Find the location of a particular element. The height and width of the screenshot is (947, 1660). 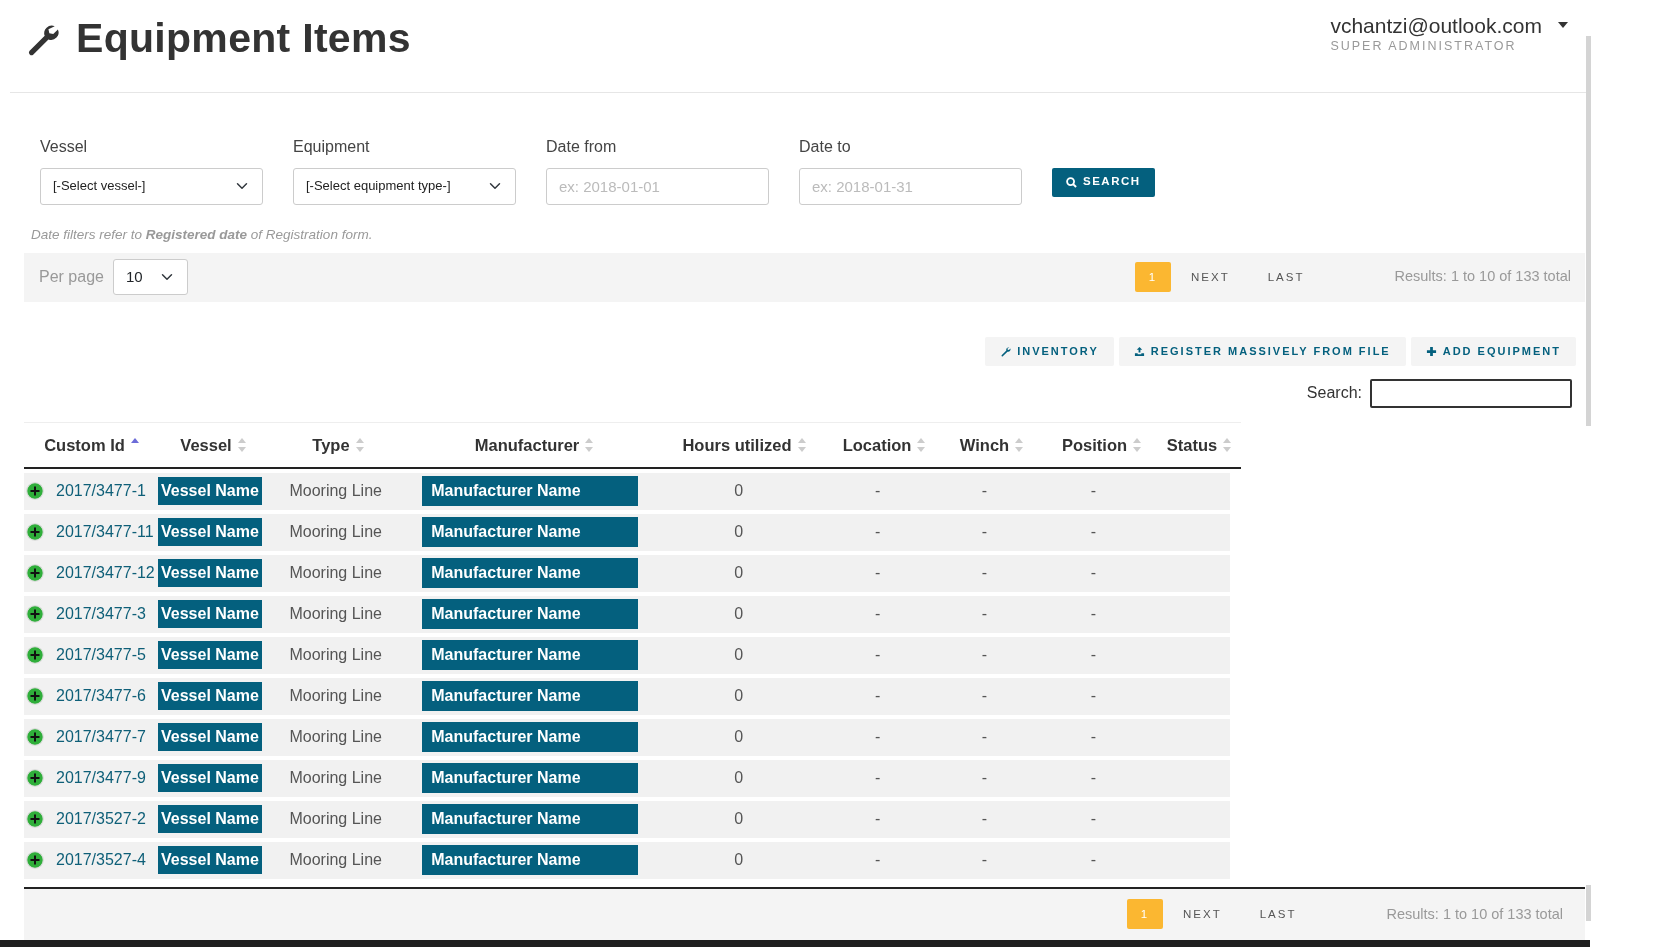

search-button: SEARCH is located at coordinates (1103, 182).